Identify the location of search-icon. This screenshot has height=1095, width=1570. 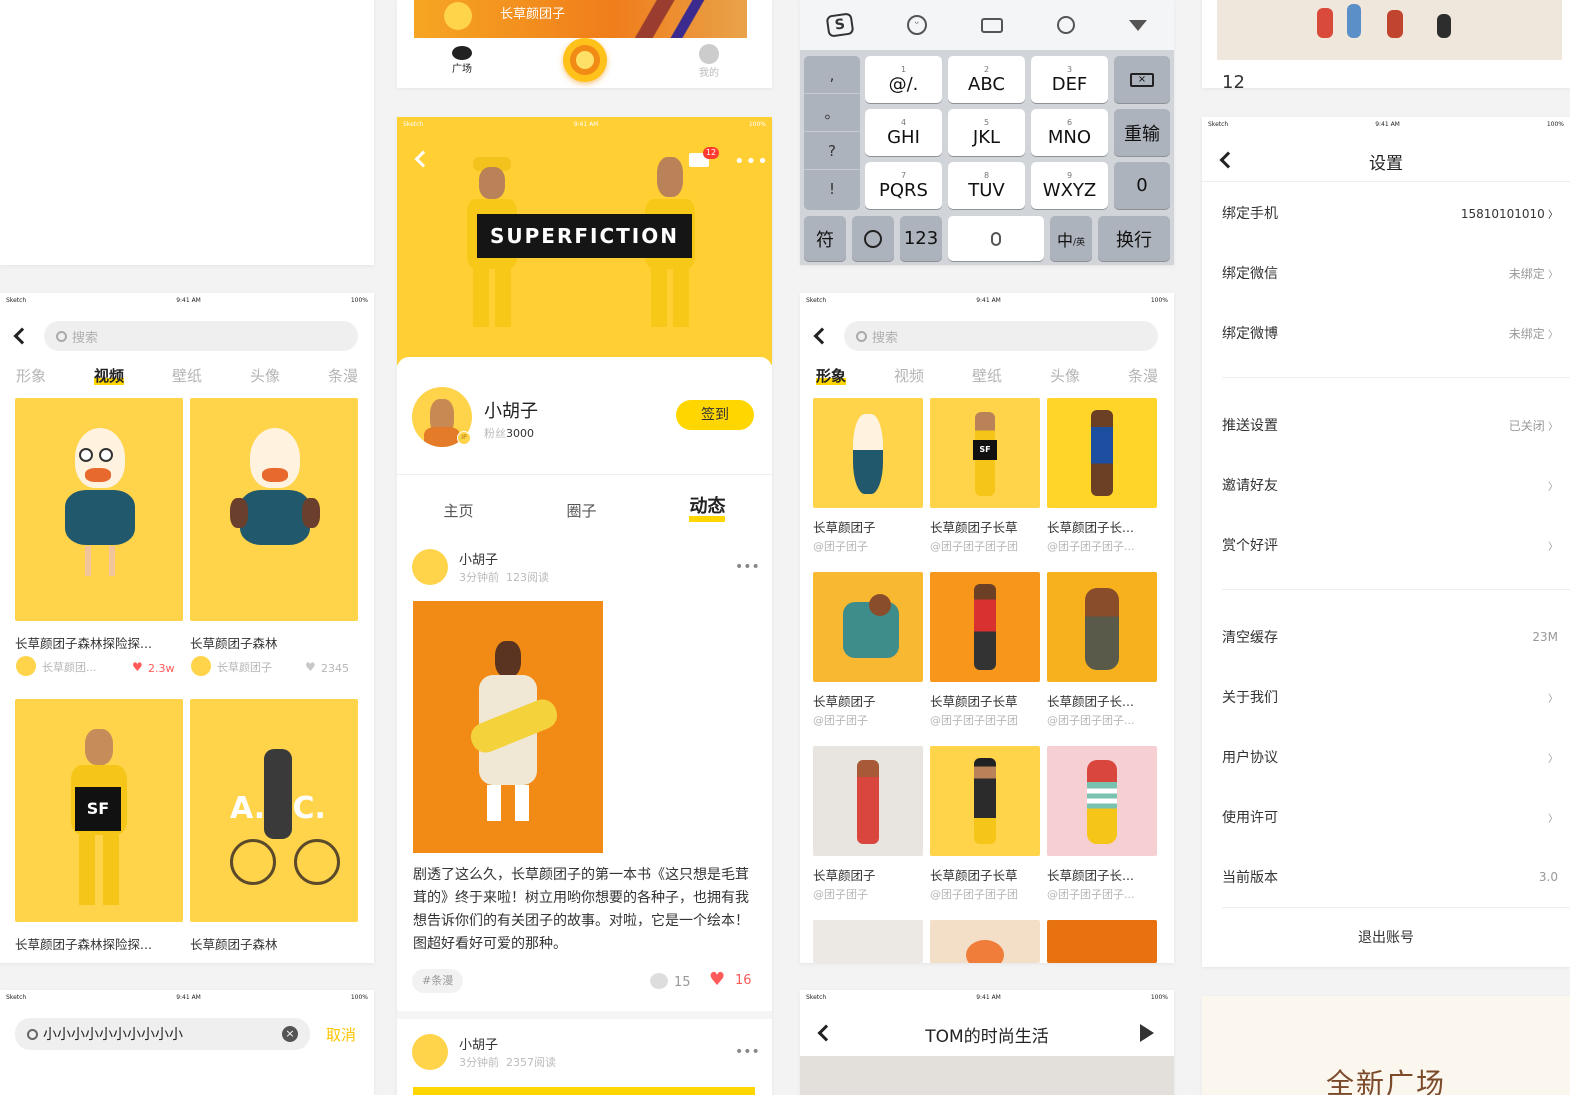
(1066, 25).